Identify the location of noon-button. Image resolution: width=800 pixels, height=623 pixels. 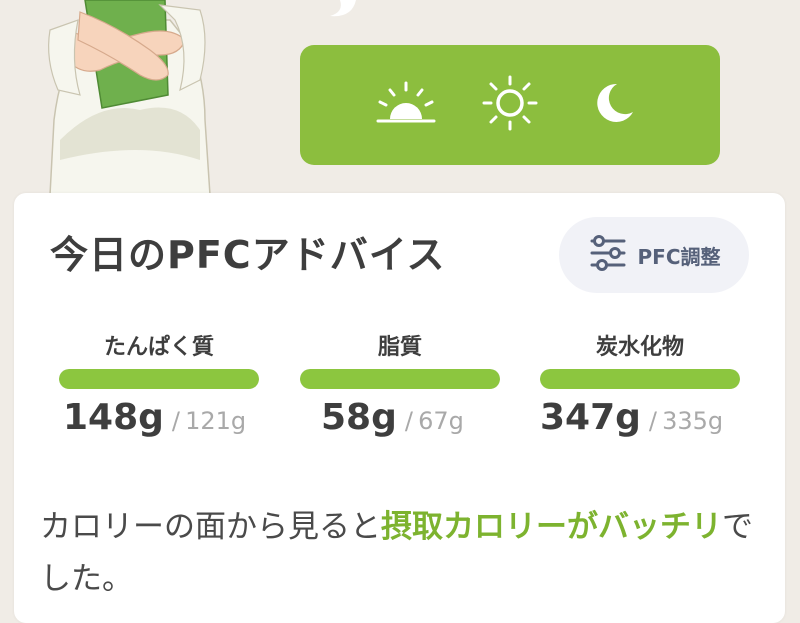
(510, 105).